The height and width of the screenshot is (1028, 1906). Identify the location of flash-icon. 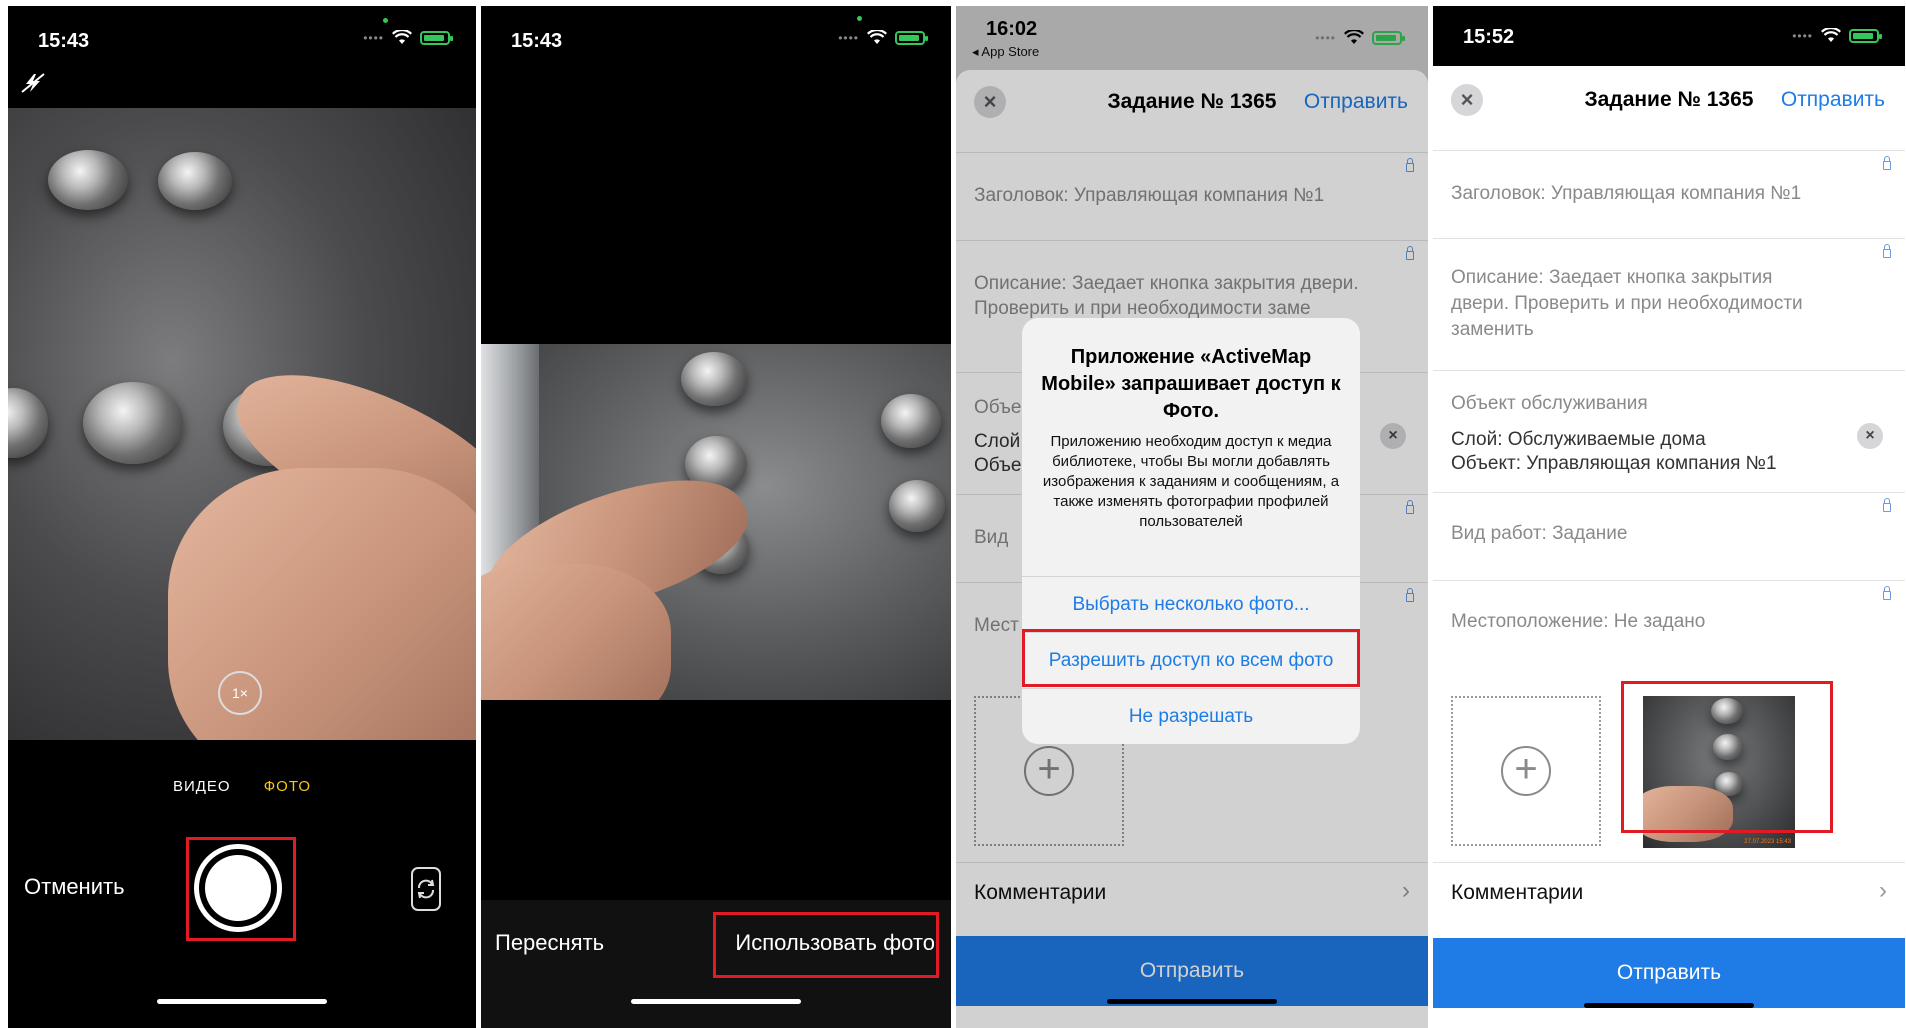
(34, 83).